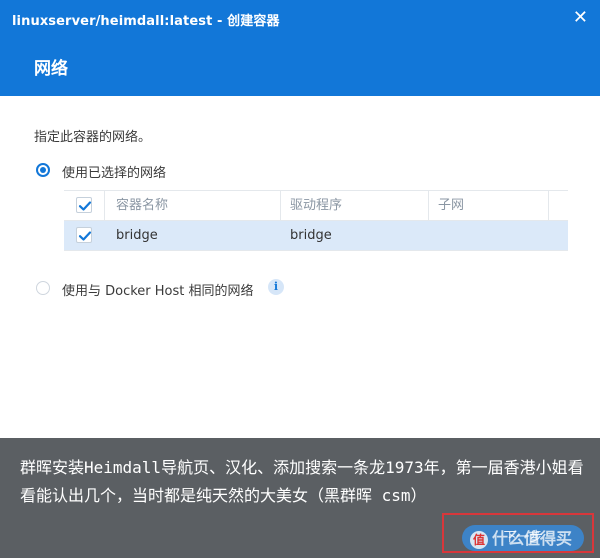 This screenshot has height=558, width=600. What do you see at coordinates (158, 289) in the screenshot?
I see `radio-use-host-network-label: 使用与 Docker Host 相同的网络` at bounding box center [158, 289].